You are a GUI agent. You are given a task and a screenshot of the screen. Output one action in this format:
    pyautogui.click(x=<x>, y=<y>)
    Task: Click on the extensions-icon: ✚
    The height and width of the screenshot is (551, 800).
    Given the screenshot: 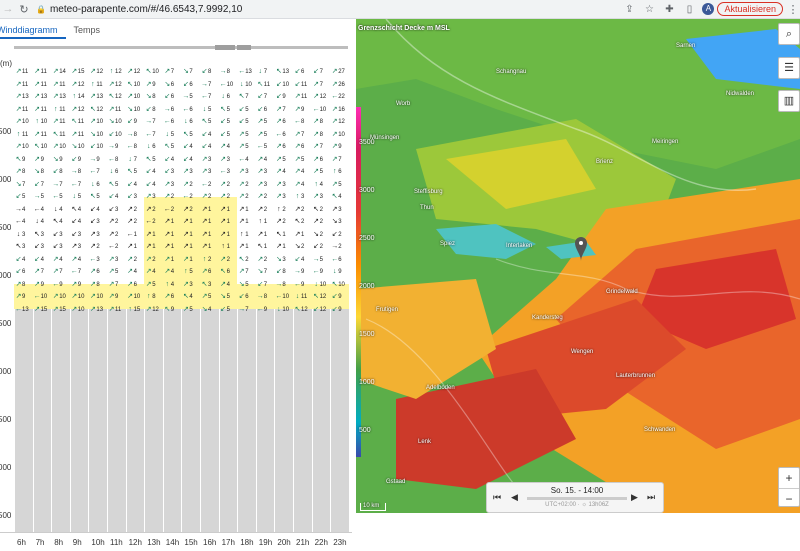 What is the action you would take?
    pyautogui.click(x=669, y=9)
    